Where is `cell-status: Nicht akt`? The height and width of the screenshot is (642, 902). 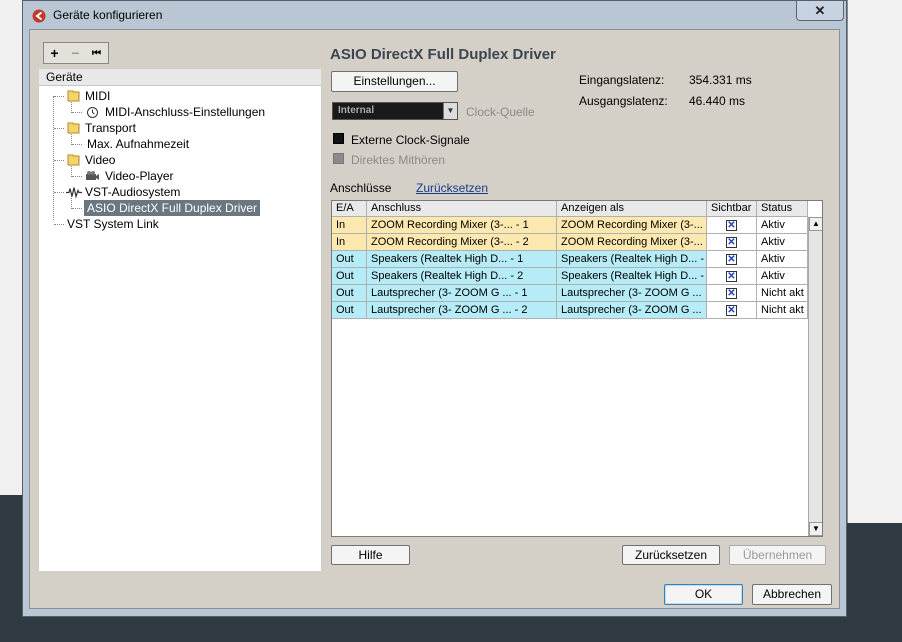
cell-status: Nicht akt is located at coordinates (782, 310).